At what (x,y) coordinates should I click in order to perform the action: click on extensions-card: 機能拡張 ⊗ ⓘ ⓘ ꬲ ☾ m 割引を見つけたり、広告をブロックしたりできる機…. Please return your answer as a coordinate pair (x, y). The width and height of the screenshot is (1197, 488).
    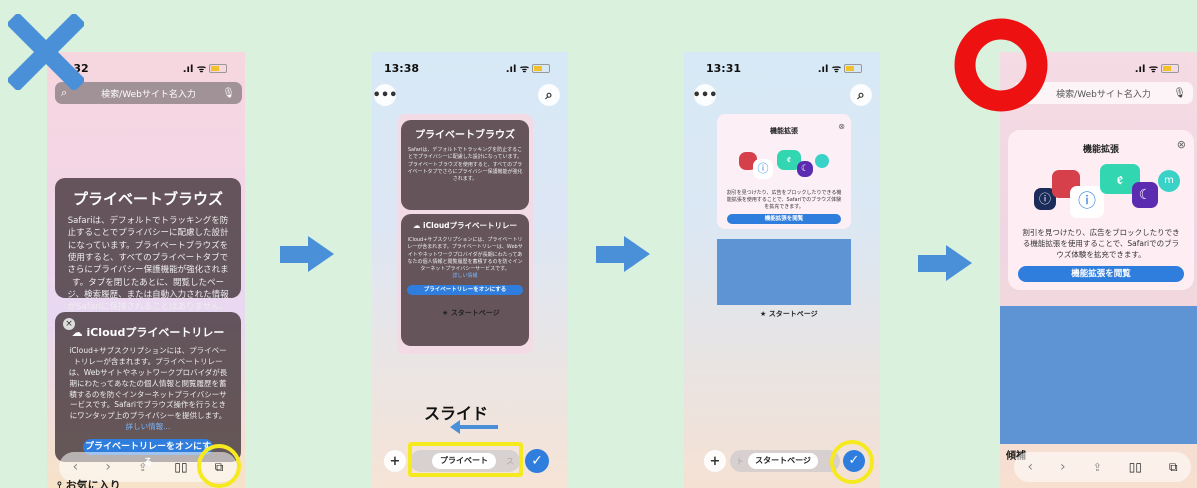
    Looking at the image, I should click on (1101, 210).